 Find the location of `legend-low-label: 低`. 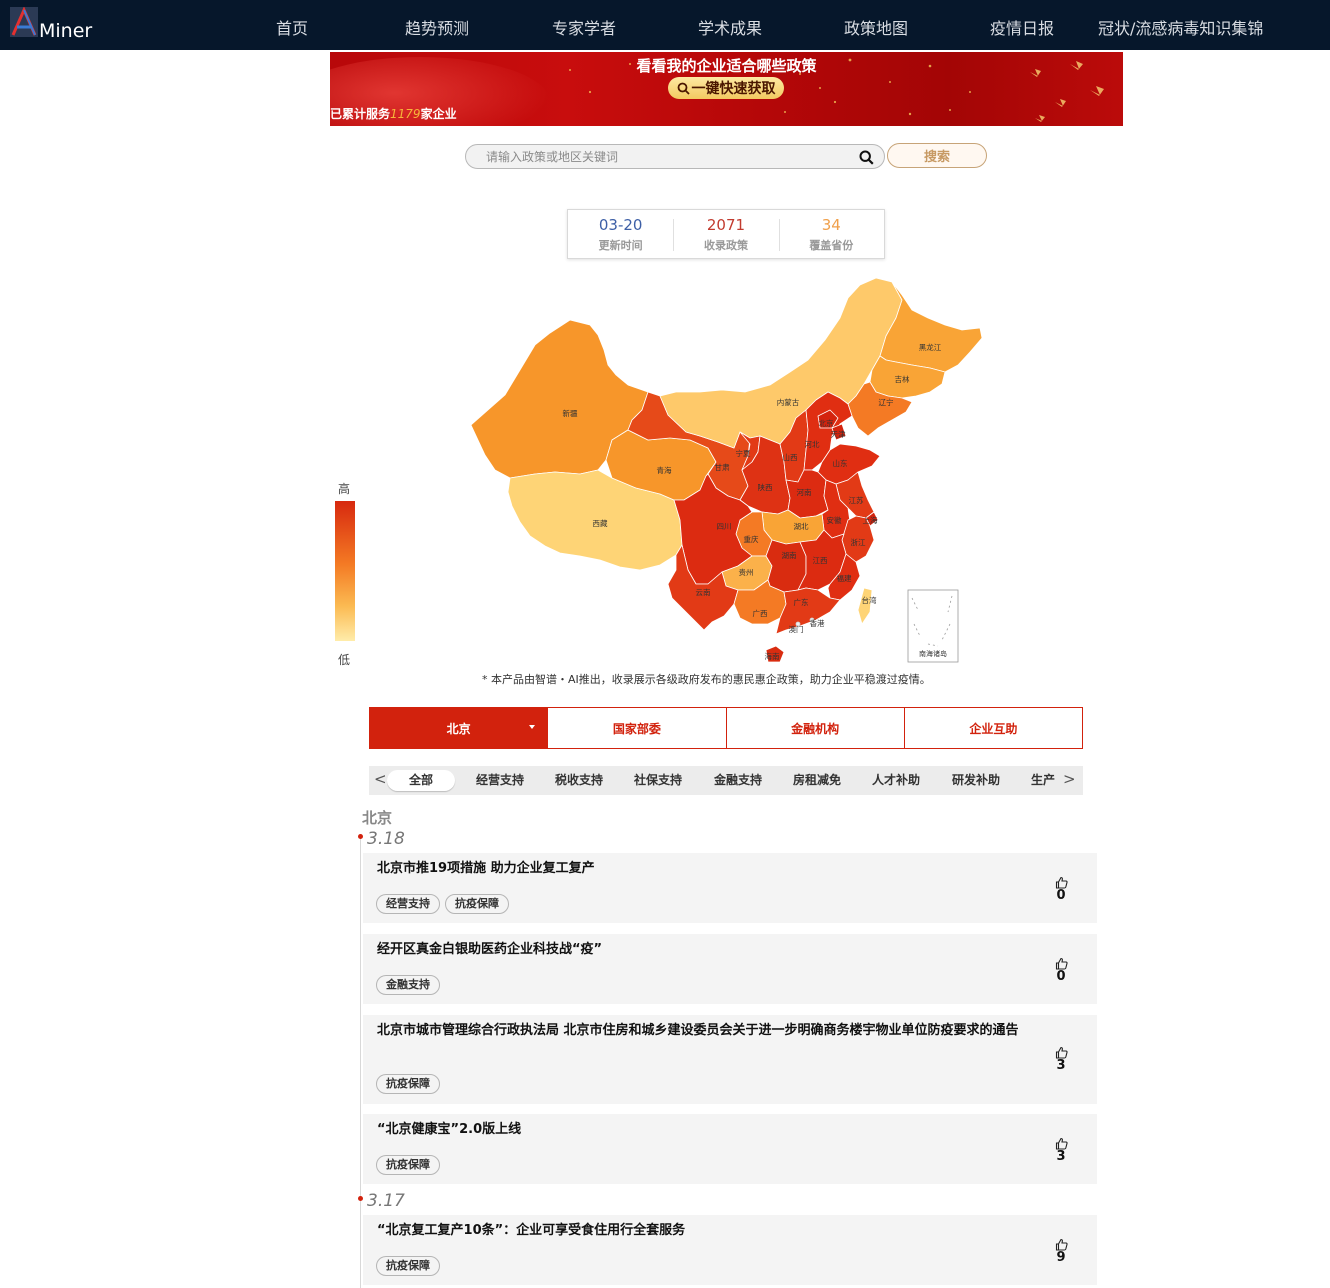

legend-low-label: 低 is located at coordinates (344, 660).